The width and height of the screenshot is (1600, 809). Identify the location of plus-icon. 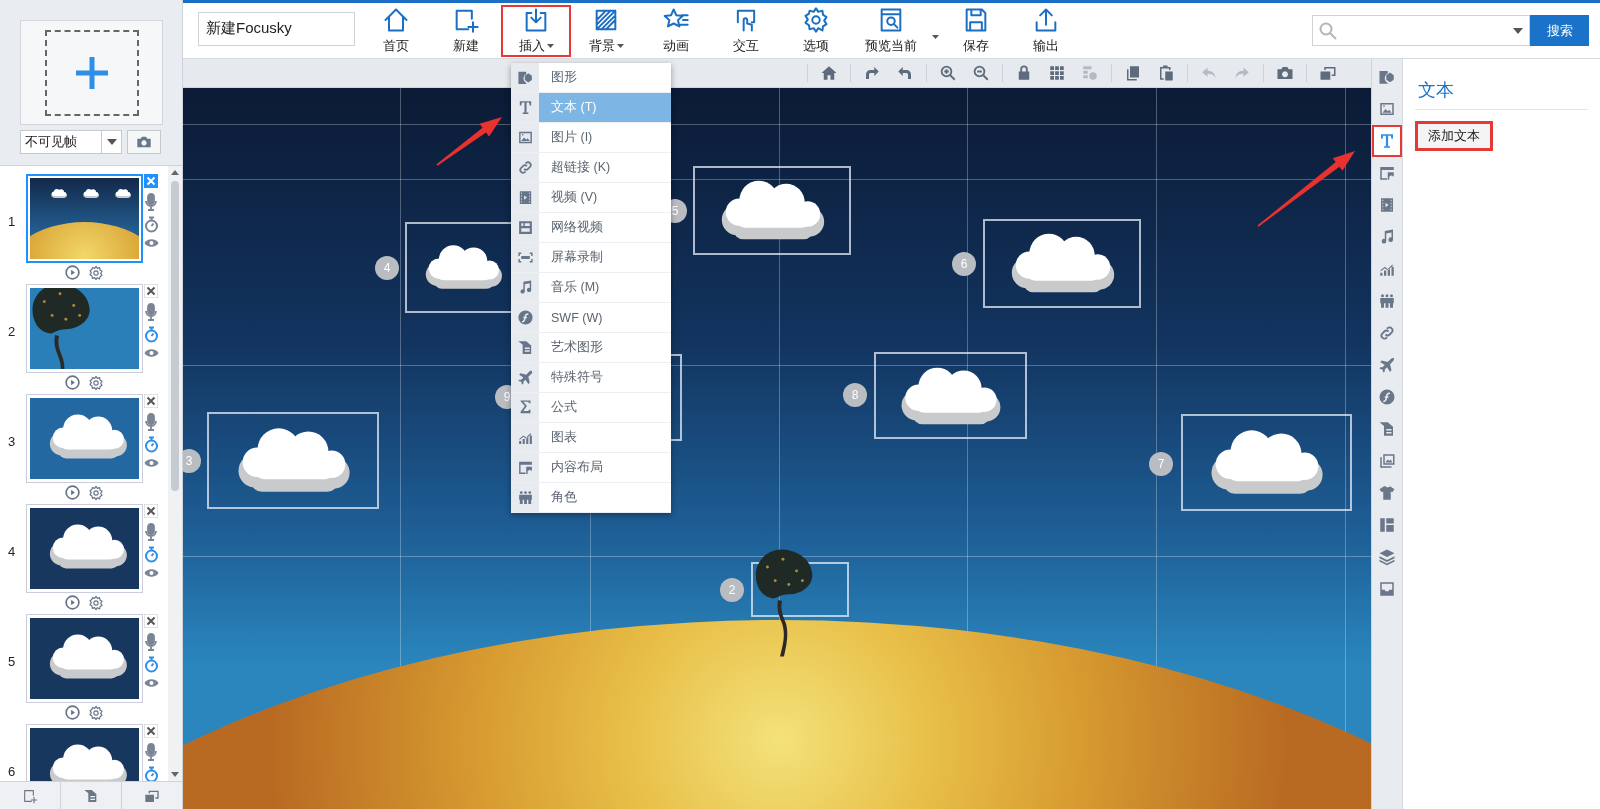
(91, 72).